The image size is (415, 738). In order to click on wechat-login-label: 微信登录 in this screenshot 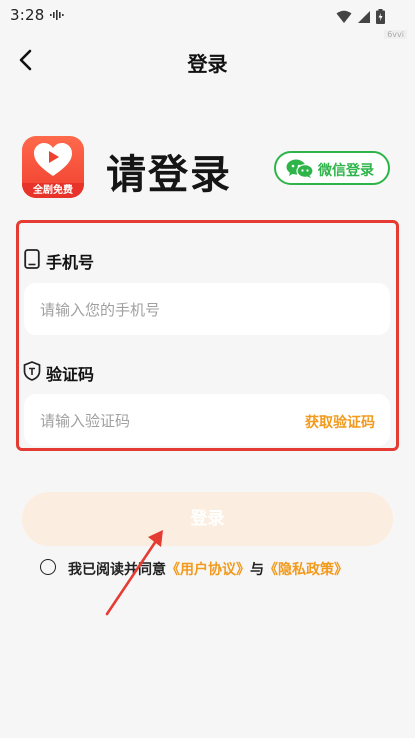, I will do `click(346, 171)`.